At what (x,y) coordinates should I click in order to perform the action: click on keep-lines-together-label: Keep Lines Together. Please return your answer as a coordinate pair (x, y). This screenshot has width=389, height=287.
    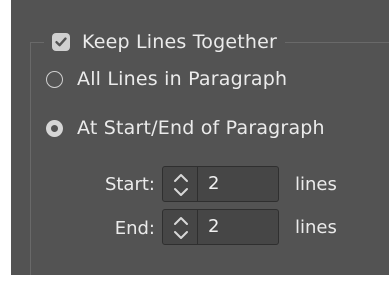
    Looking at the image, I should click on (180, 42).